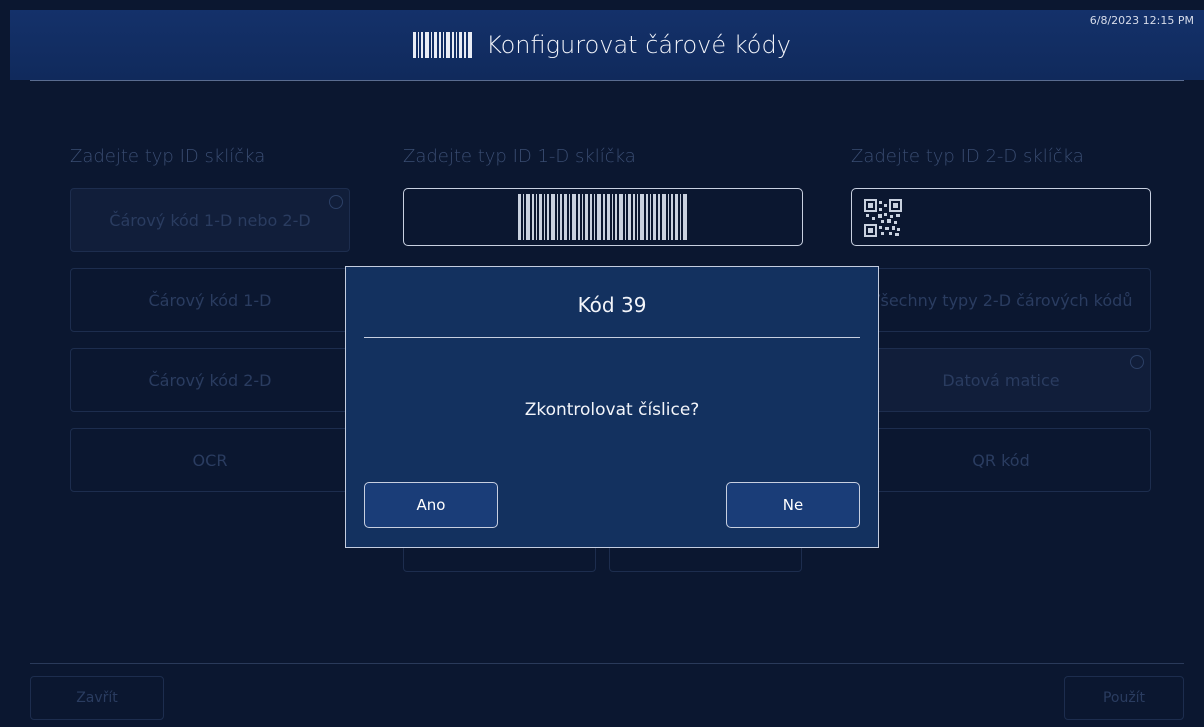 The height and width of the screenshot is (727, 1204). What do you see at coordinates (612, 337) in the screenshot?
I see `dialog-divider` at bounding box center [612, 337].